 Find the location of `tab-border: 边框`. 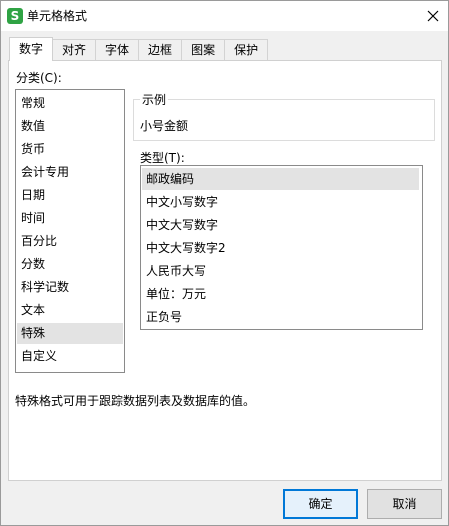

tab-border: 边框 is located at coordinates (160, 49).